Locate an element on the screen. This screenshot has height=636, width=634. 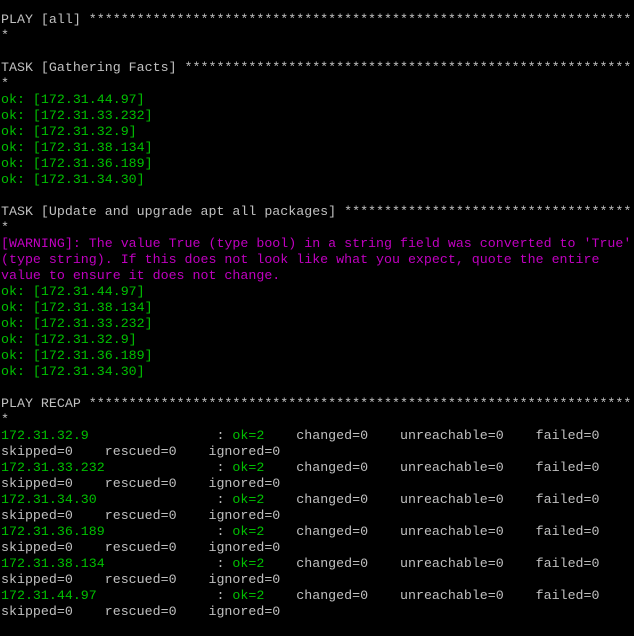
ok-line: ok: [172.31.44.97] is located at coordinates (317, 292).